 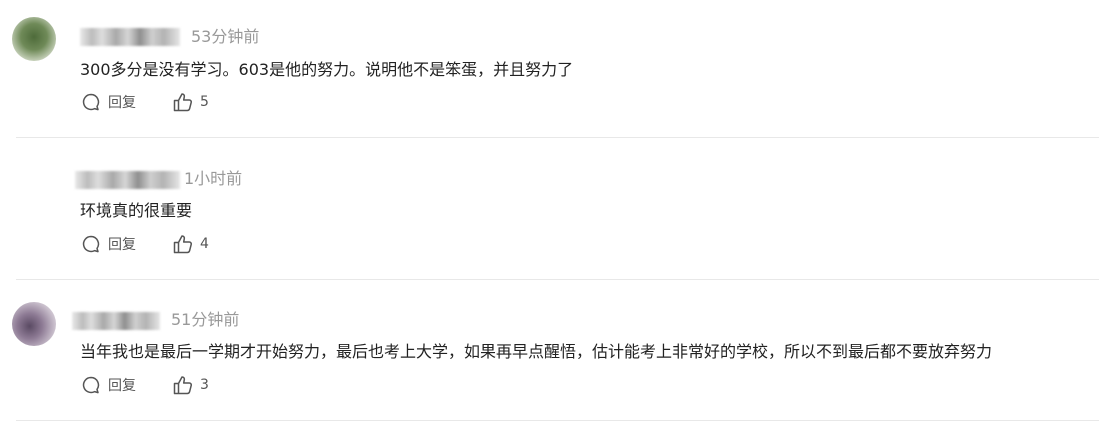 I want to click on like-button: 5, so click(x=190, y=102).